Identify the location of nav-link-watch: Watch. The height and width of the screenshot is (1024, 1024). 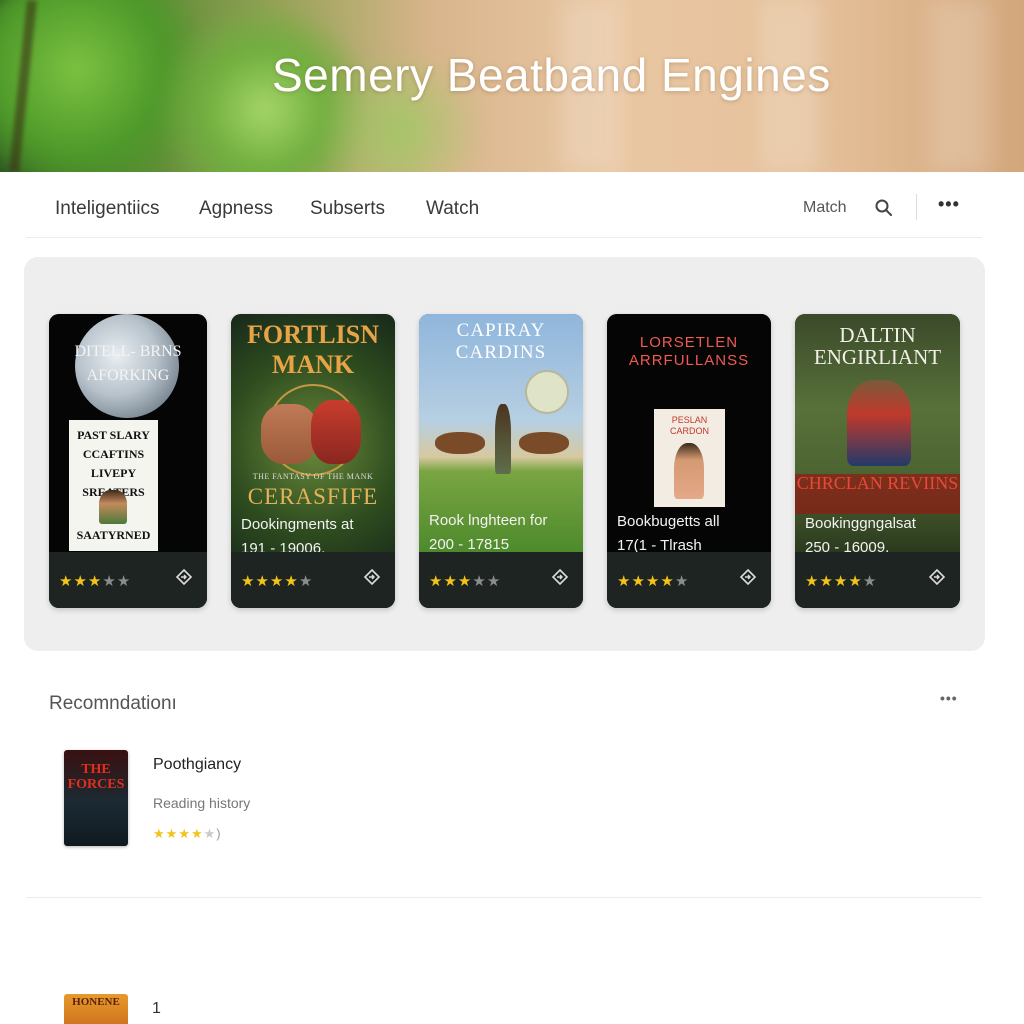
(452, 209).